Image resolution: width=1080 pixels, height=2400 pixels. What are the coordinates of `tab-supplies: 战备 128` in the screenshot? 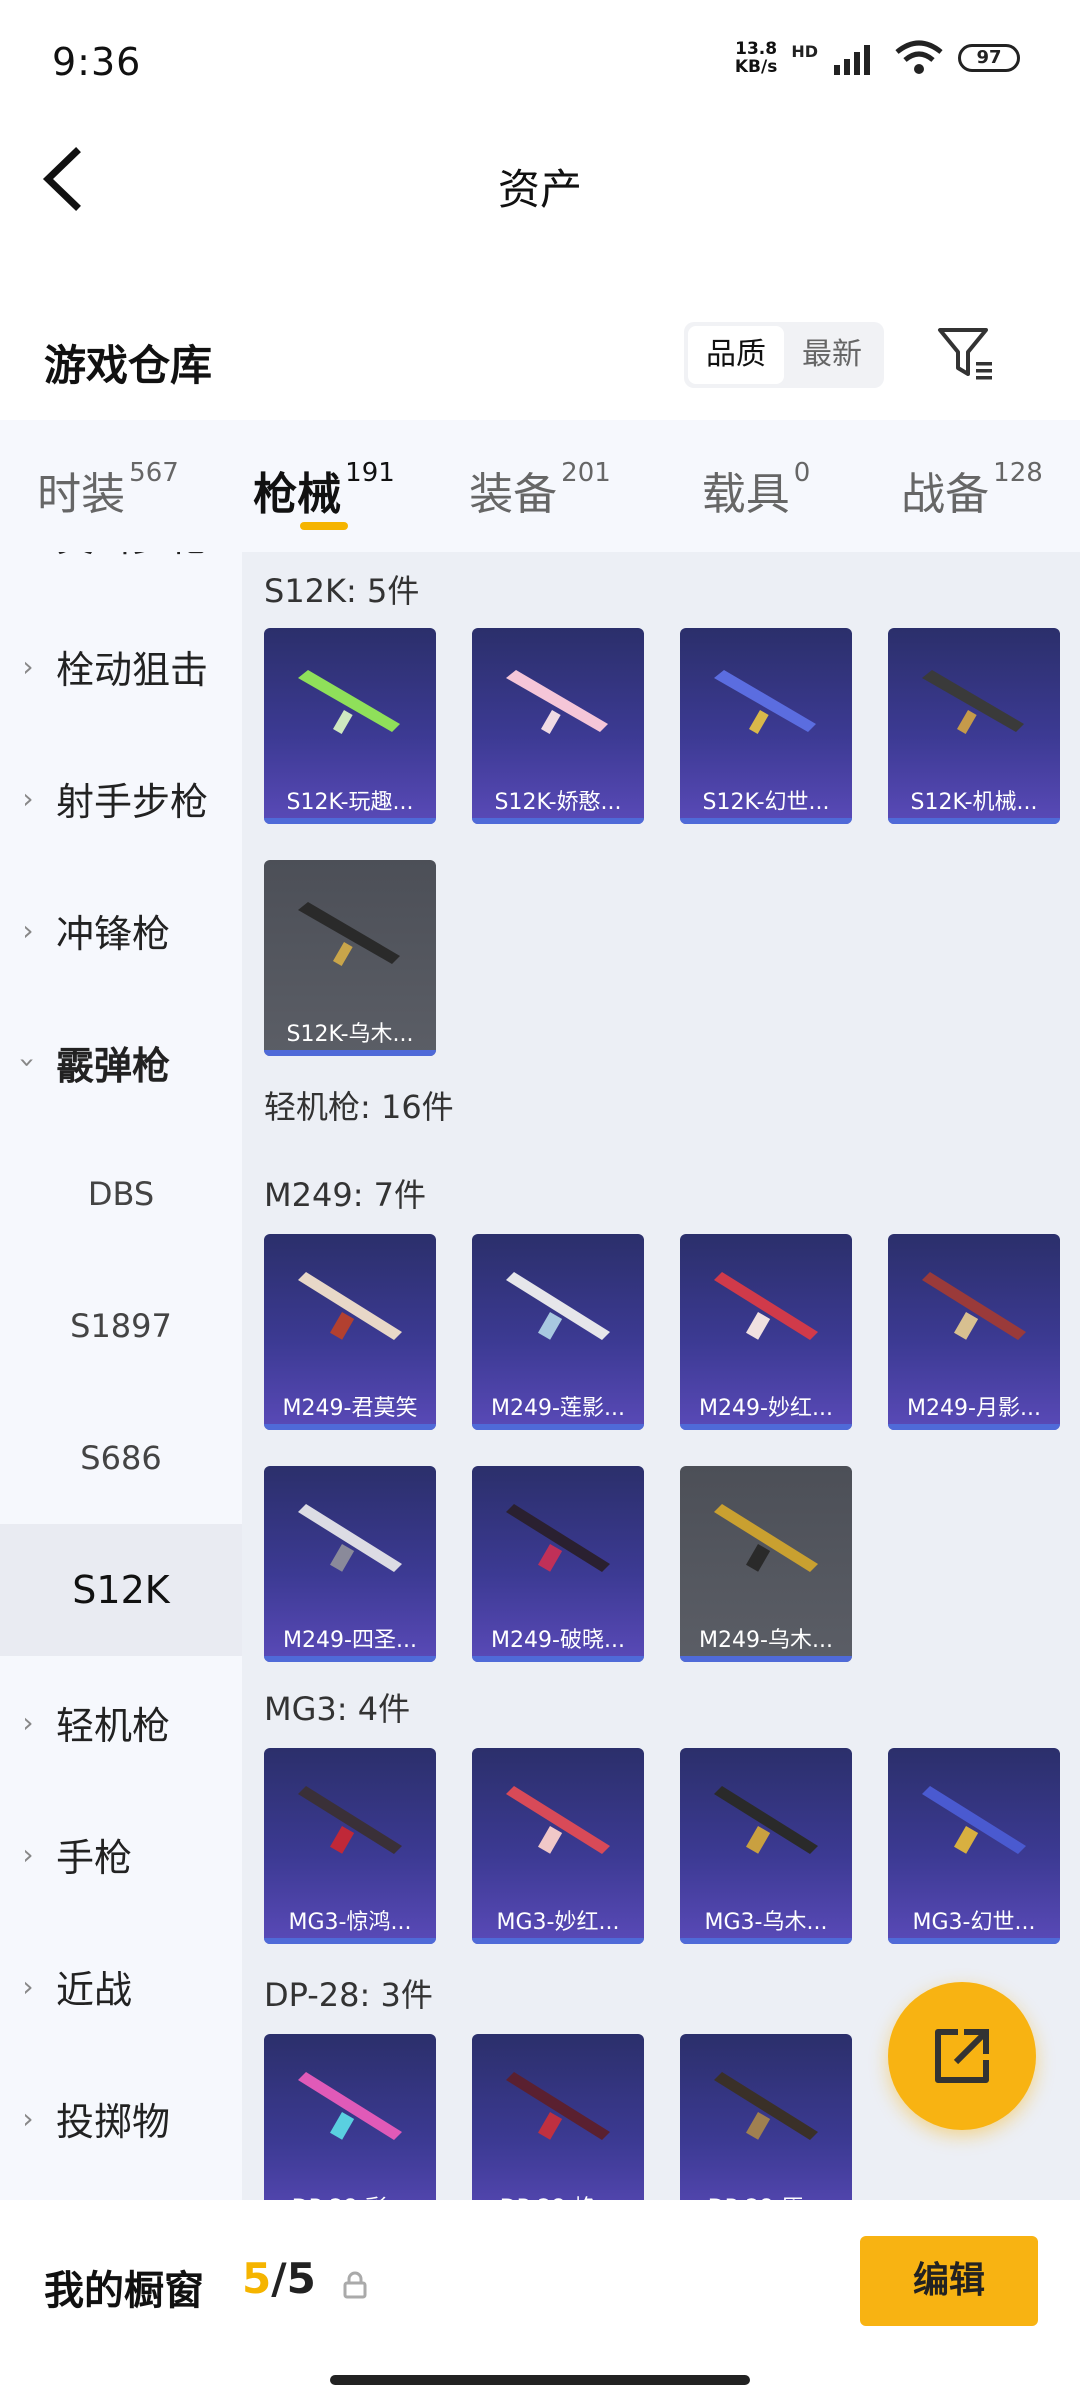 It's located at (972, 486).